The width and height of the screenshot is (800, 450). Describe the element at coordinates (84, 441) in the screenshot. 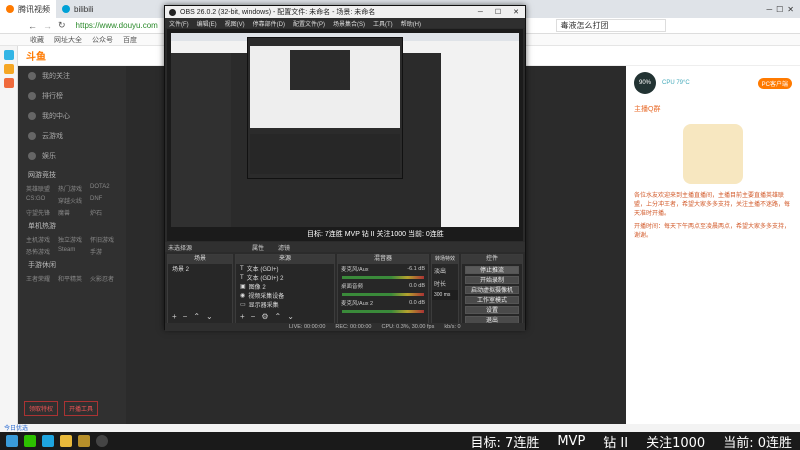

I see `lol-icon` at that location.